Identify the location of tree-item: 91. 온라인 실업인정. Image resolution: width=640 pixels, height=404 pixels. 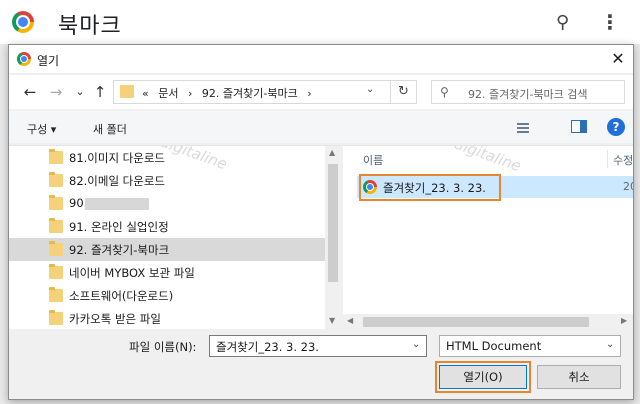
(167, 226).